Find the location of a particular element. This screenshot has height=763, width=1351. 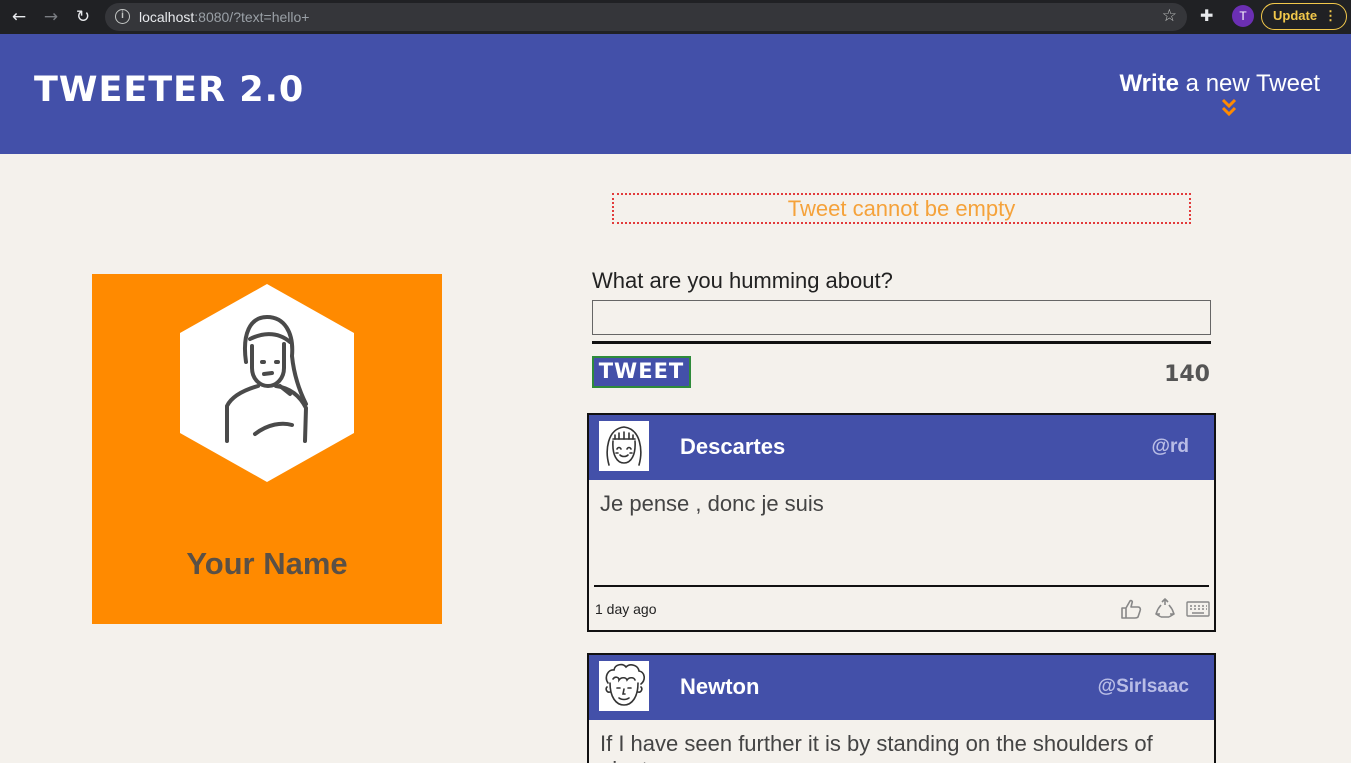

forward-icon: → is located at coordinates (51, 17).